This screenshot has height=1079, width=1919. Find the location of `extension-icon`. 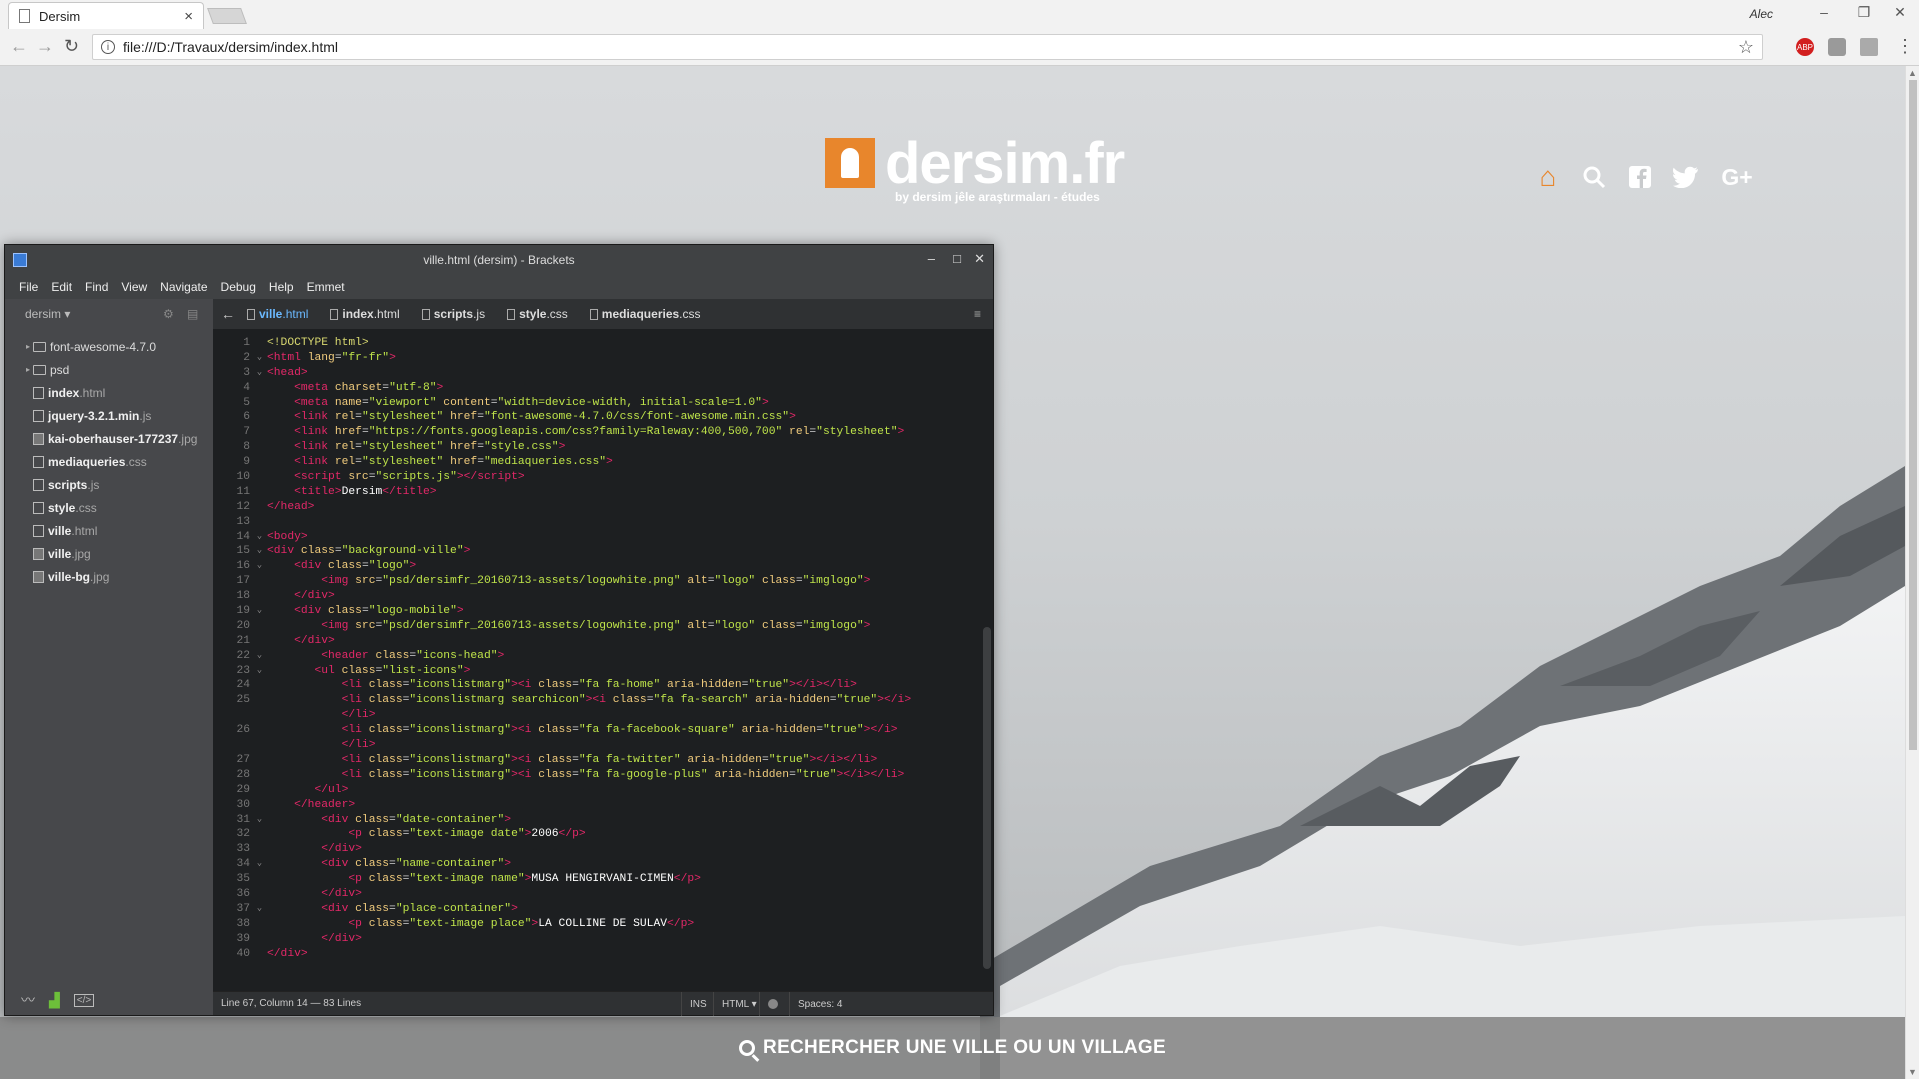

extension-icon is located at coordinates (1869, 47).